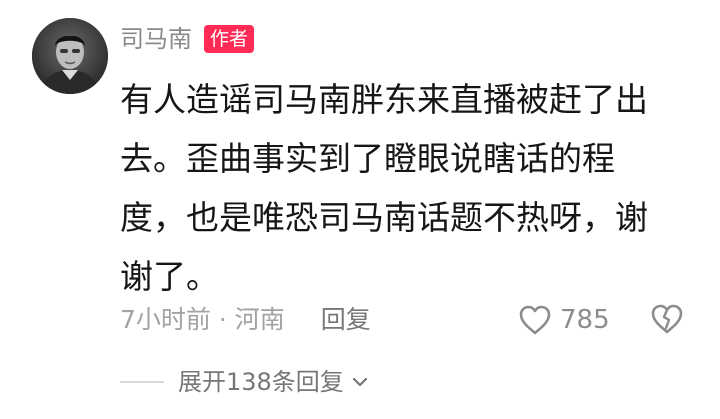 The image size is (720, 419). I want to click on dislike-button, so click(667, 319).